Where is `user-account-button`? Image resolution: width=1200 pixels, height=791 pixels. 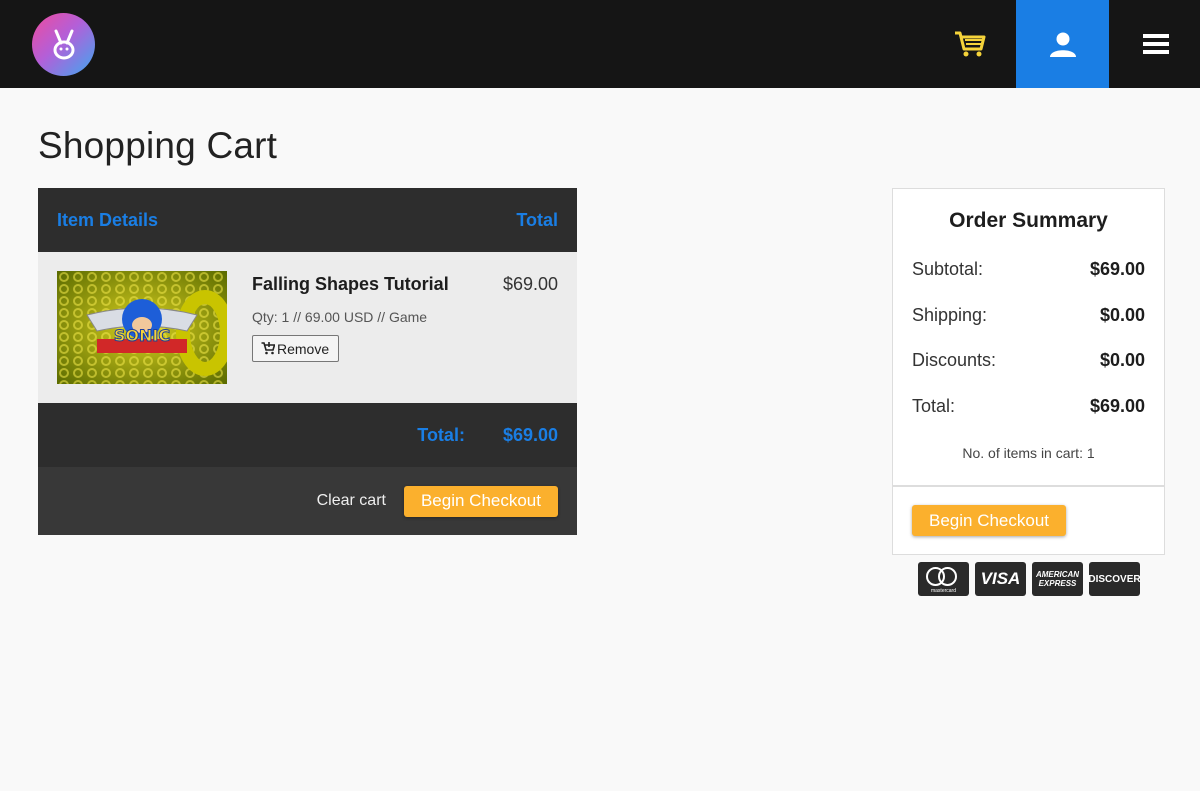
user-account-button is located at coordinates (1062, 44).